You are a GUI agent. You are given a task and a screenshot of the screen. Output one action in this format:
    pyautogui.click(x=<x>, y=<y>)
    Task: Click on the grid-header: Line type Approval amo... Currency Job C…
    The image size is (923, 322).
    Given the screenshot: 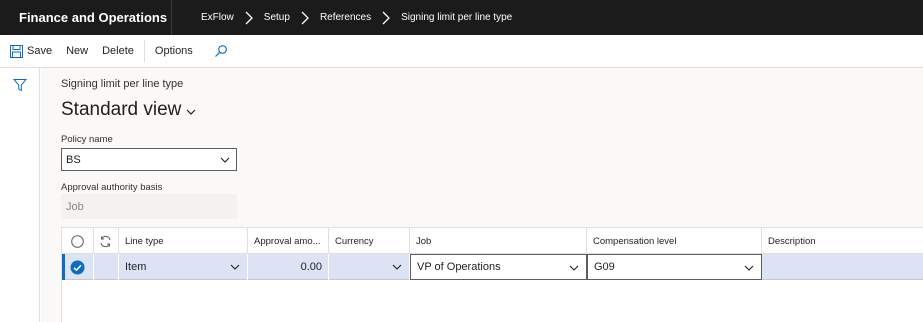 What is the action you would take?
    pyautogui.click(x=492, y=241)
    